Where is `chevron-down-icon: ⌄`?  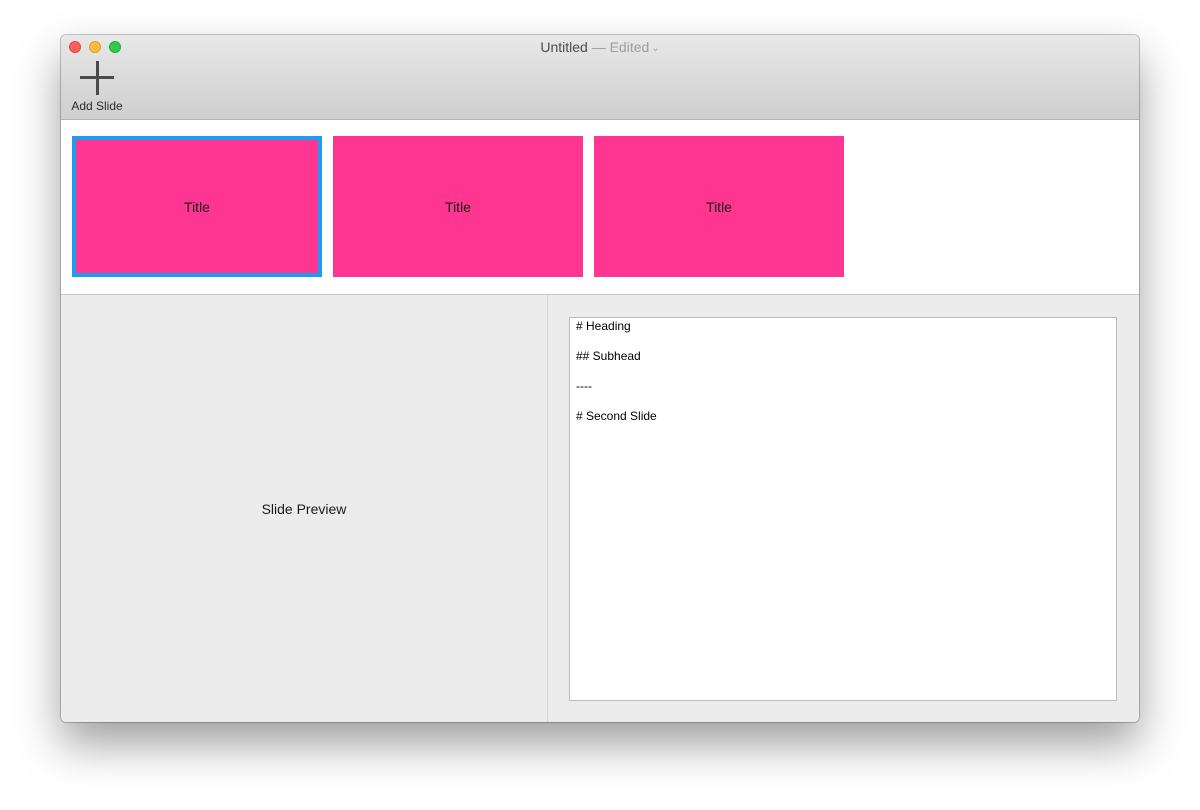
chevron-down-icon: ⌄ is located at coordinates (655, 48).